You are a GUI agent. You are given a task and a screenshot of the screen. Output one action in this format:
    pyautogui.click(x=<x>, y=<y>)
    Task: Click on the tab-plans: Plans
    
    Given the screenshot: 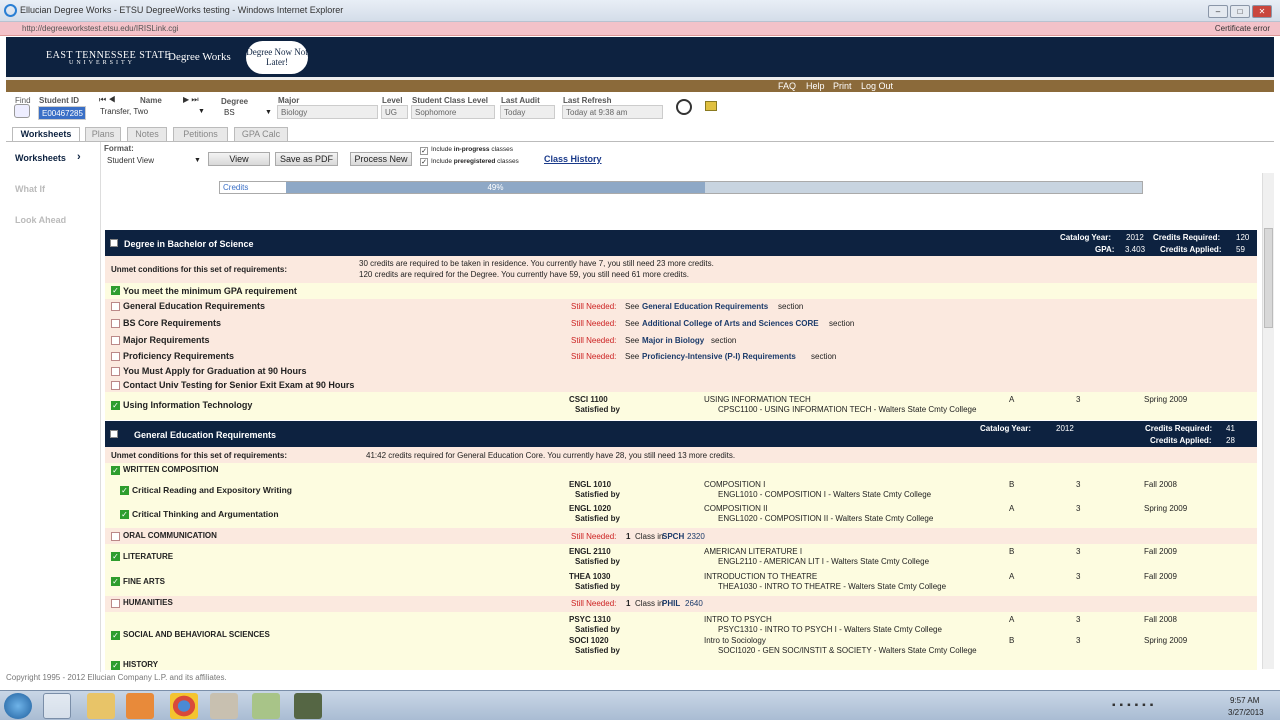 What is the action you would take?
    pyautogui.click(x=103, y=134)
    